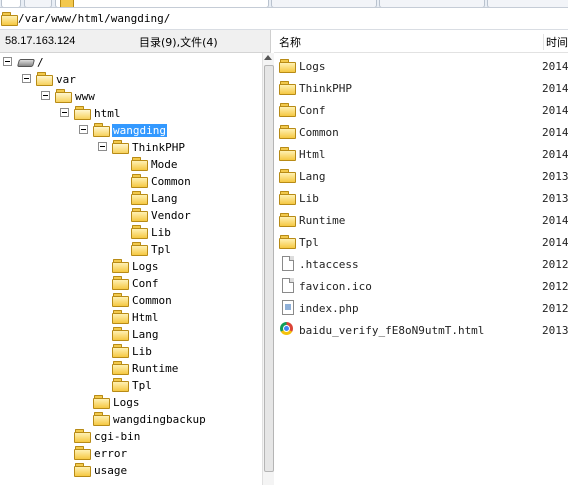  Describe the element at coordinates (164, 164) in the screenshot. I see `tree-node-label: Mode` at that location.